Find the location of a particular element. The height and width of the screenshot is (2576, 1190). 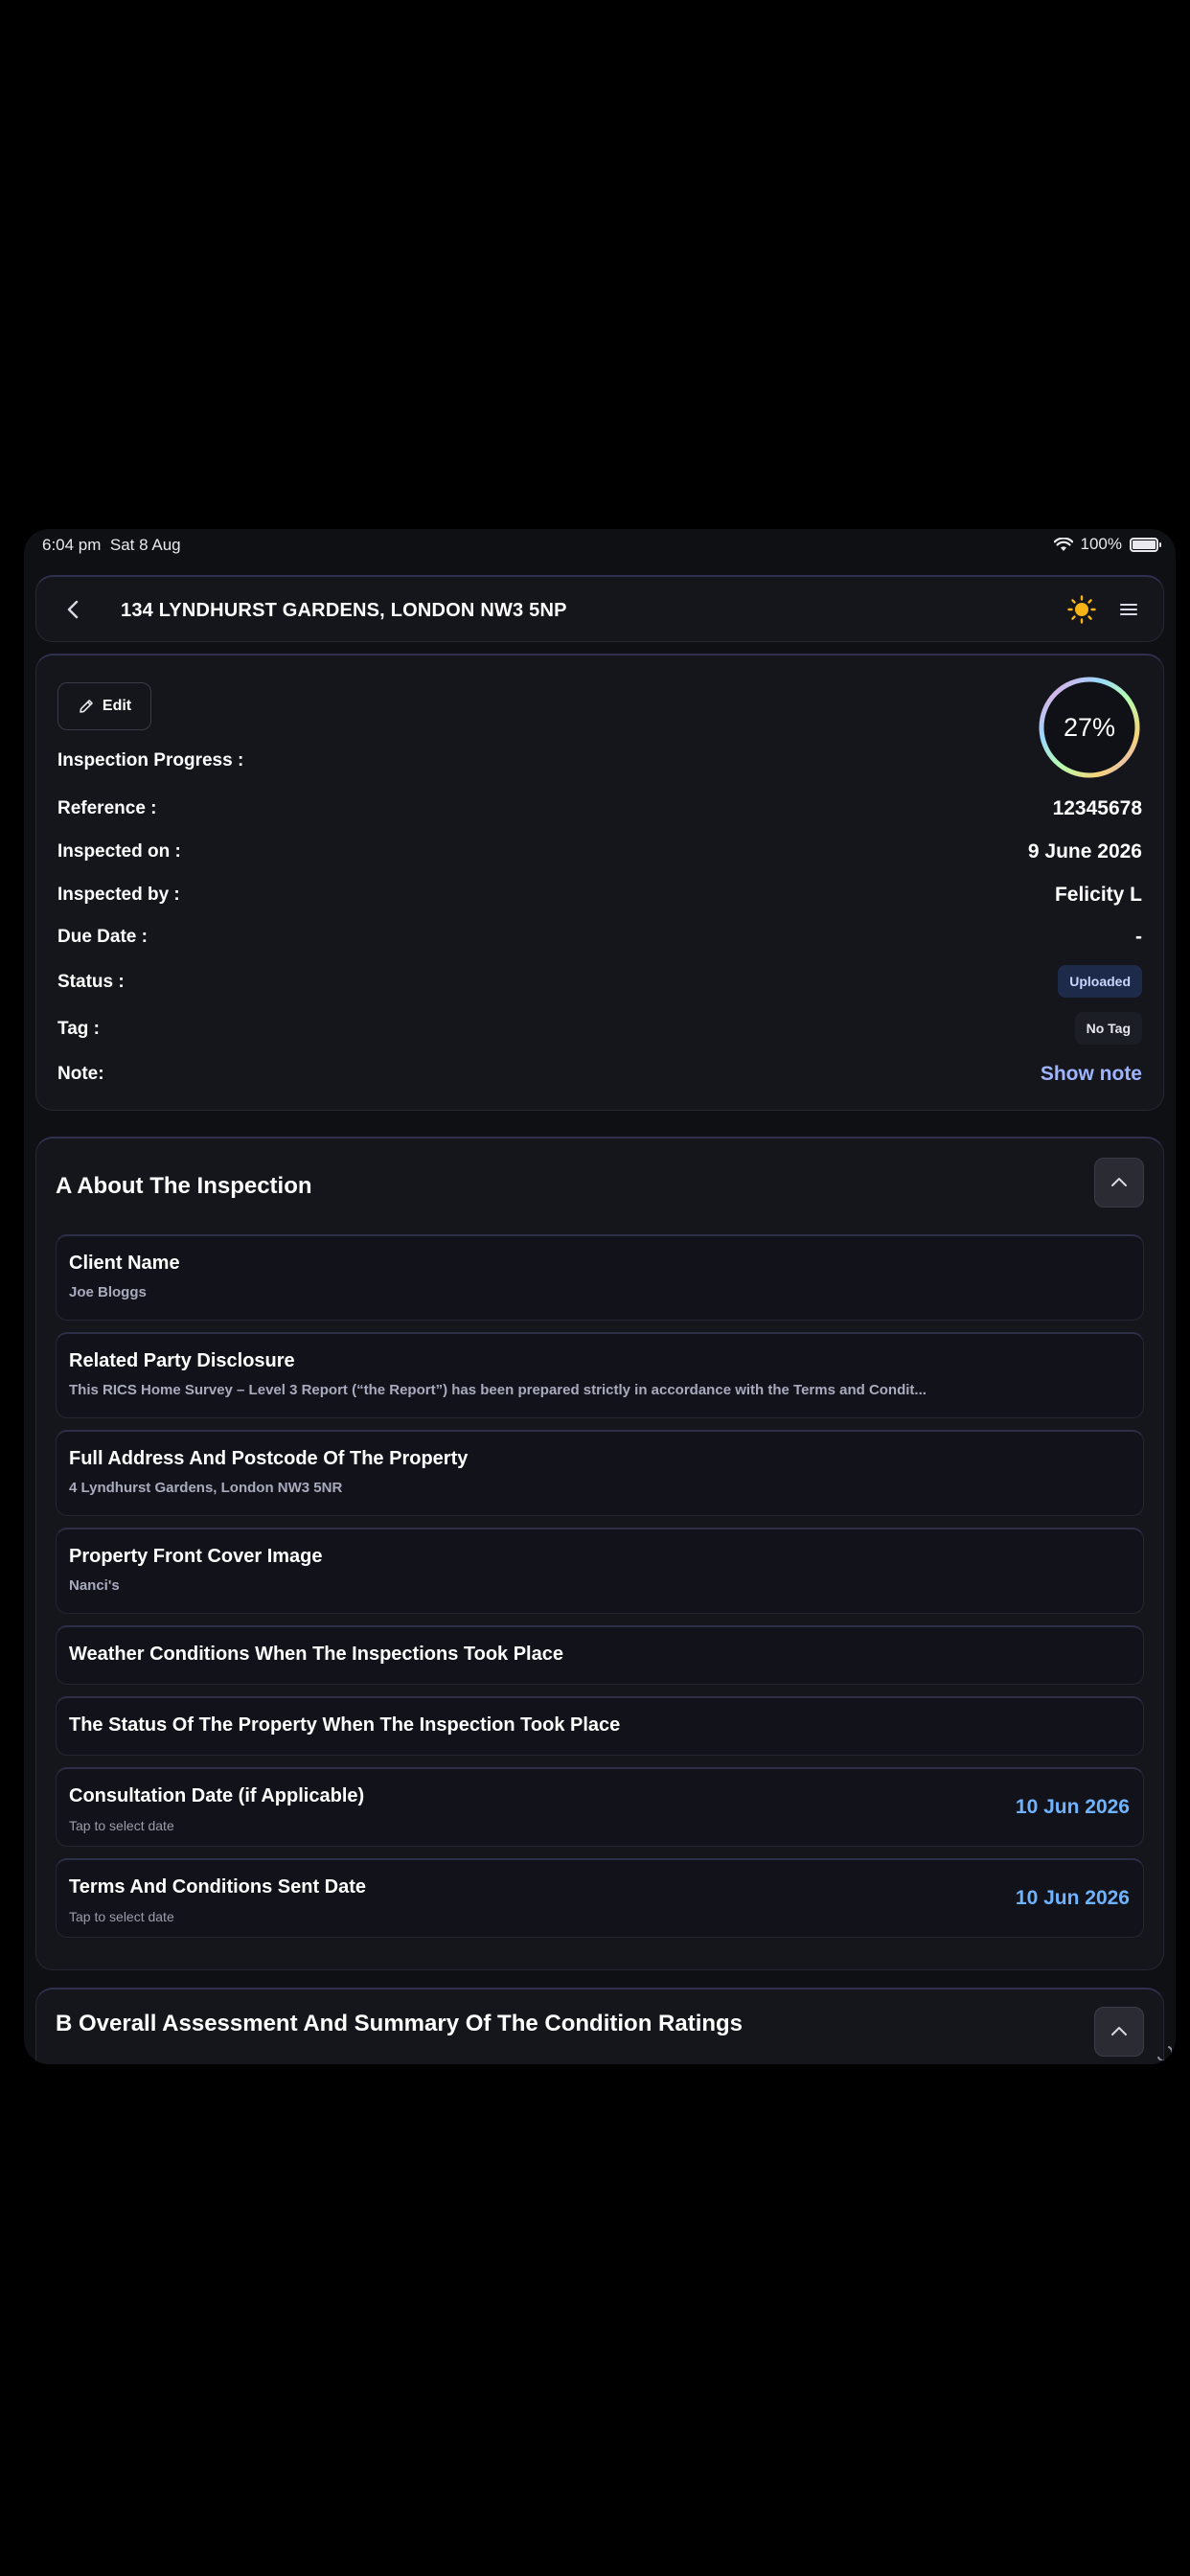

show-note-link: Show note is located at coordinates (1092, 1074).